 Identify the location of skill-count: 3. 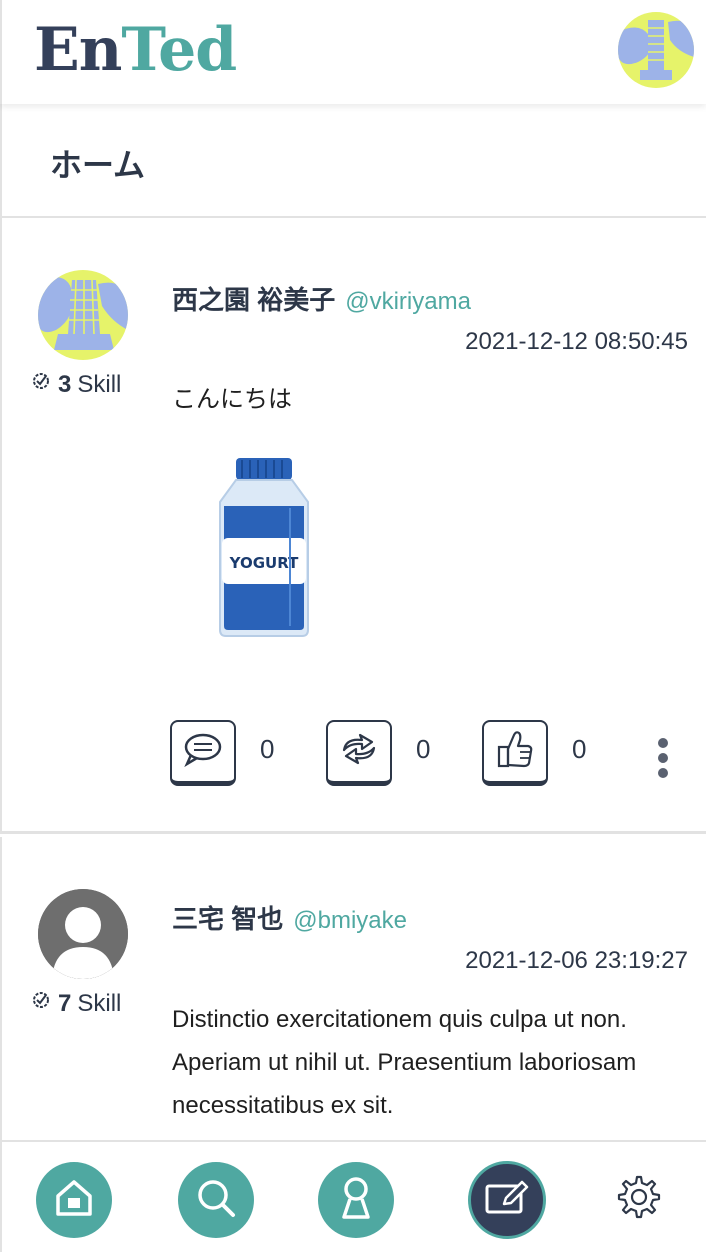
(65, 384).